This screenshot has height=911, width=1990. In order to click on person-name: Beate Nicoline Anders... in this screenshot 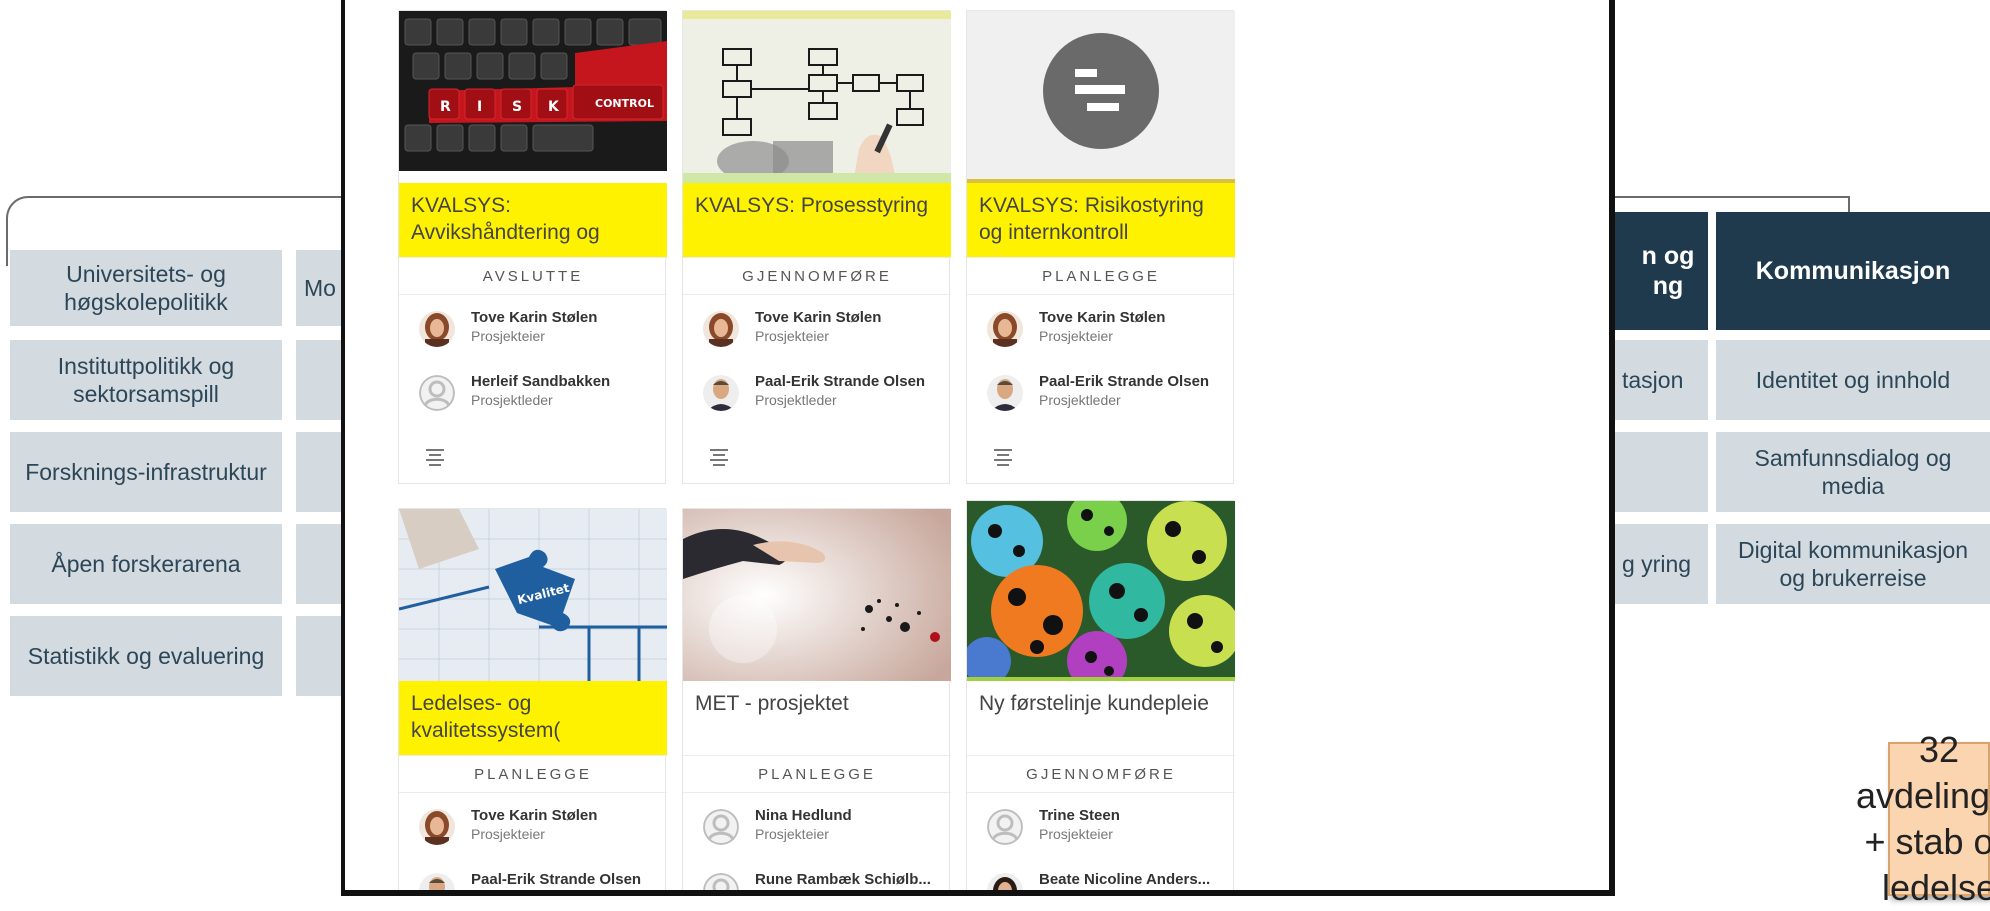, I will do `click(1125, 879)`.